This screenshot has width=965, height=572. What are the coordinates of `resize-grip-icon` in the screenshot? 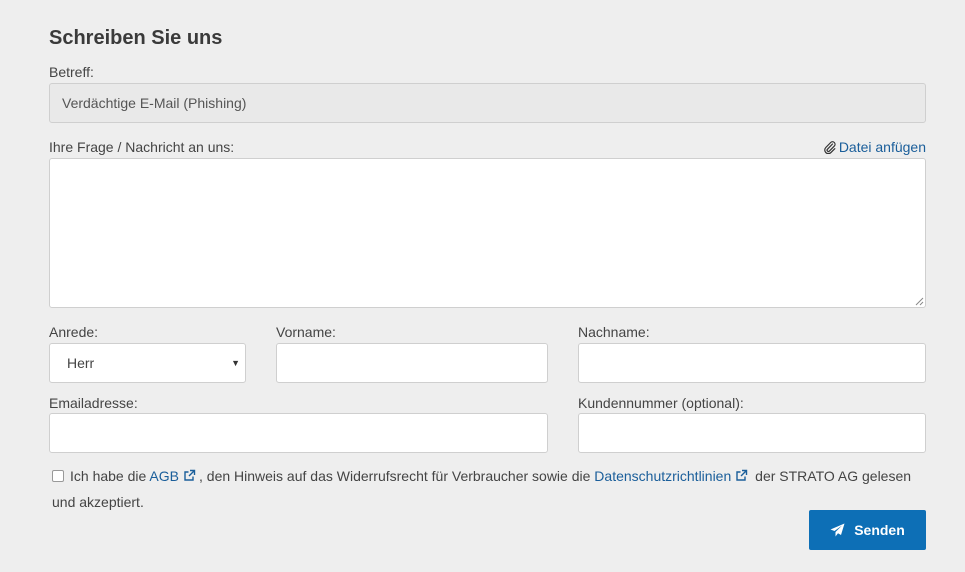 It's located at (919, 301).